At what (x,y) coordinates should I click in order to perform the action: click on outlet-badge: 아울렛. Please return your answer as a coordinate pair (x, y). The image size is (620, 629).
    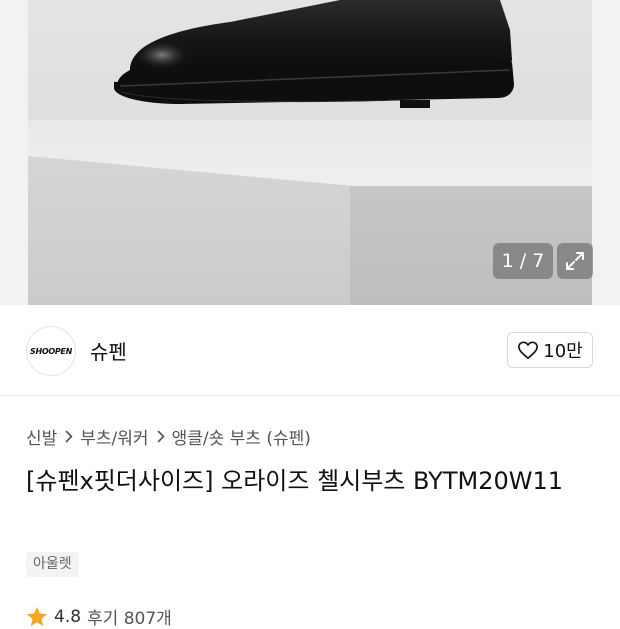
    Looking at the image, I should click on (52, 564).